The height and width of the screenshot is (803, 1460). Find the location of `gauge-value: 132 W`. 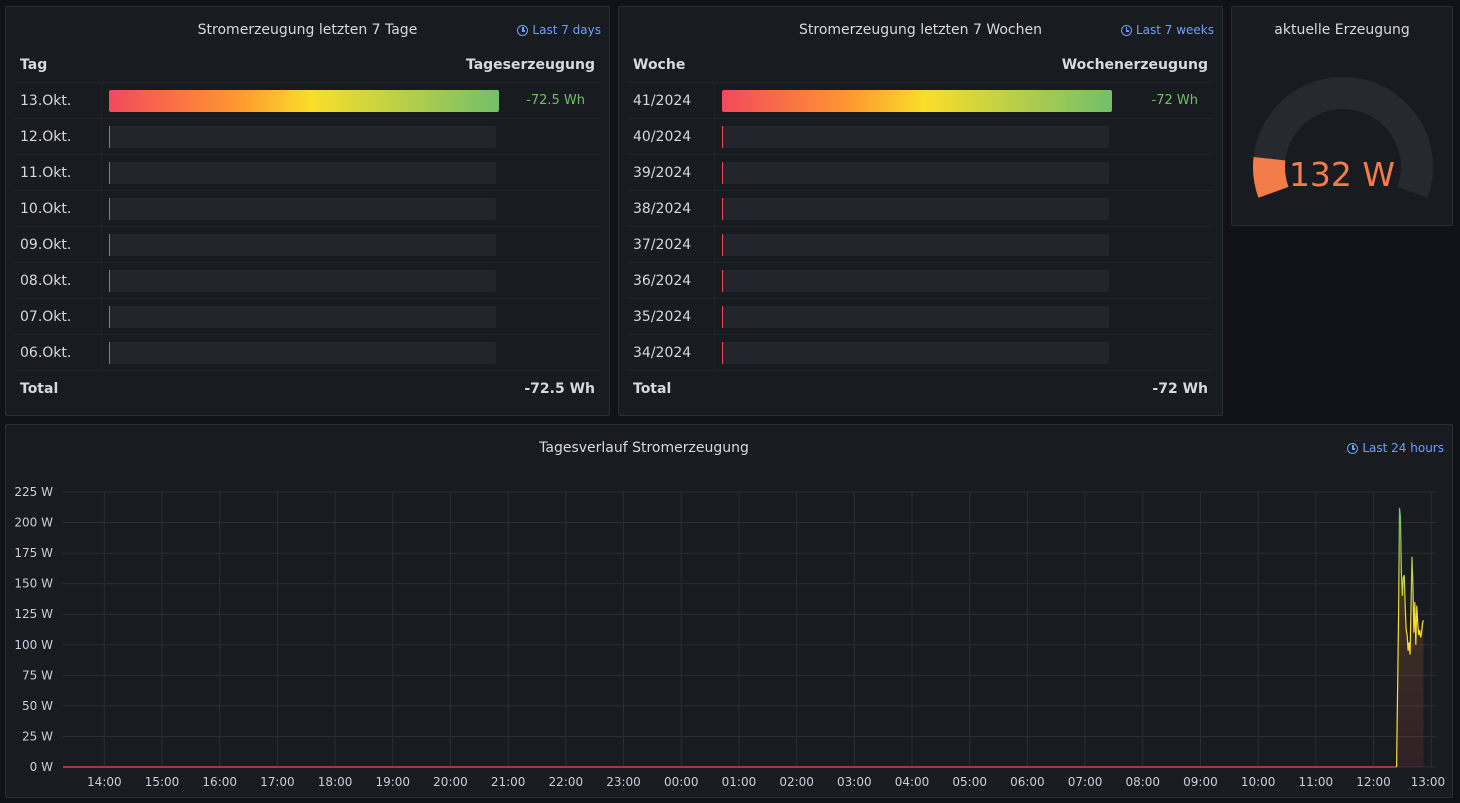

gauge-value: 132 W is located at coordinates (1342, 174).